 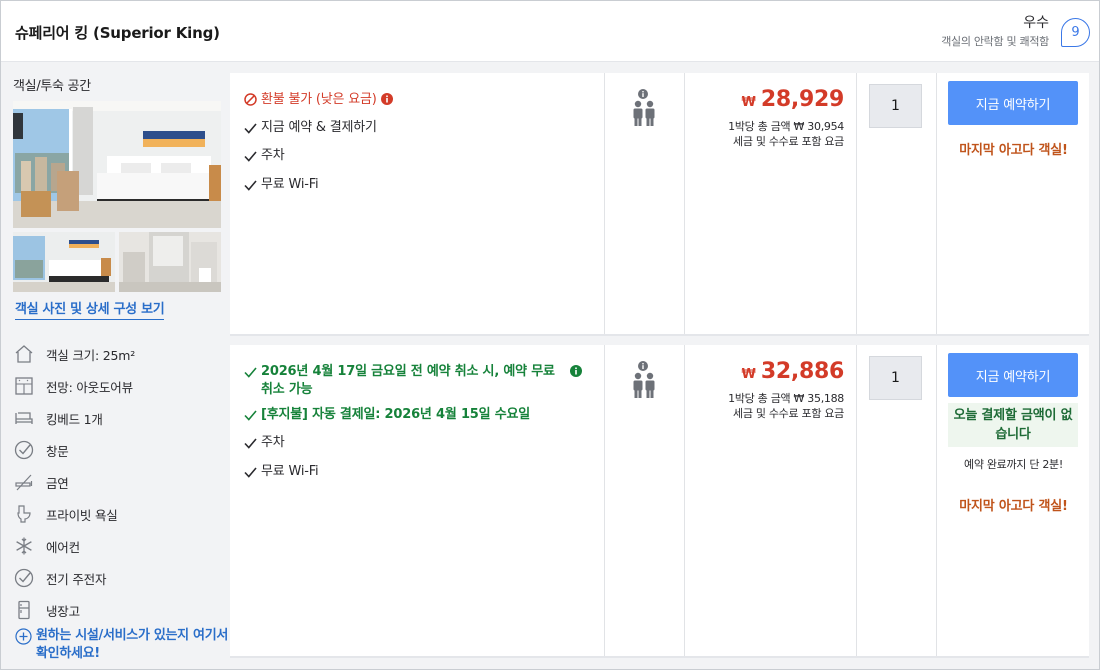 I want to click on amenity-label: 객실 크기: 25m², so click(x=91, y=355).